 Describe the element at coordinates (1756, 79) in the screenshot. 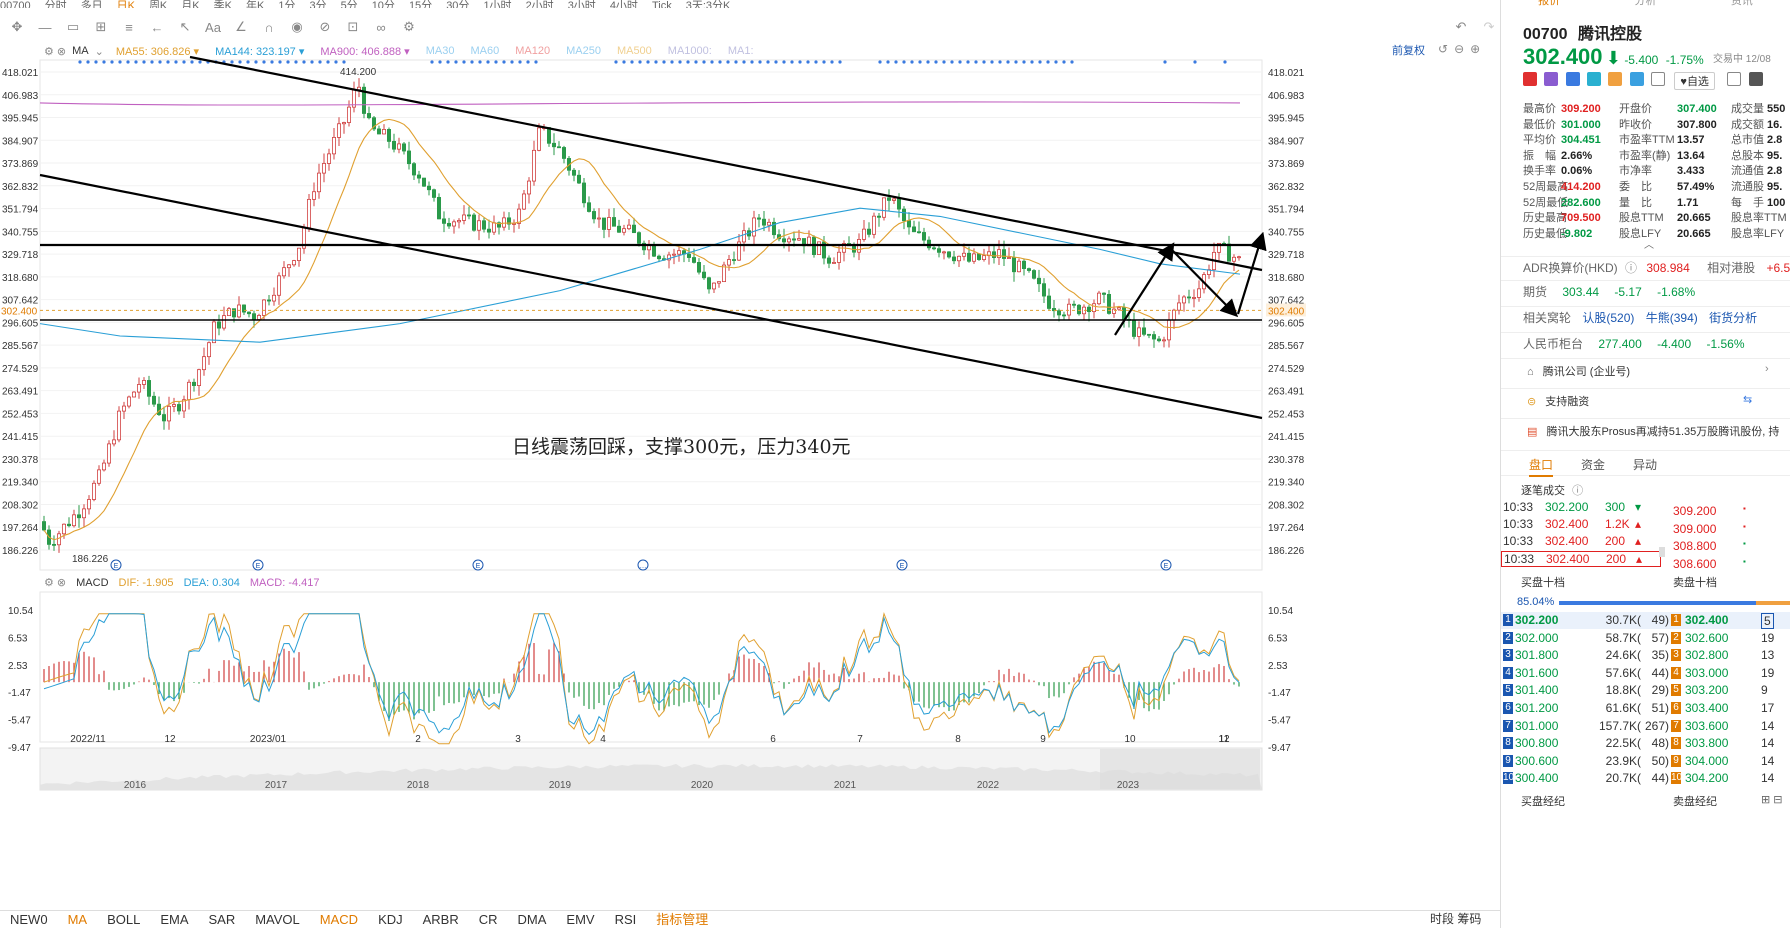

I see `share-icon` at that location.